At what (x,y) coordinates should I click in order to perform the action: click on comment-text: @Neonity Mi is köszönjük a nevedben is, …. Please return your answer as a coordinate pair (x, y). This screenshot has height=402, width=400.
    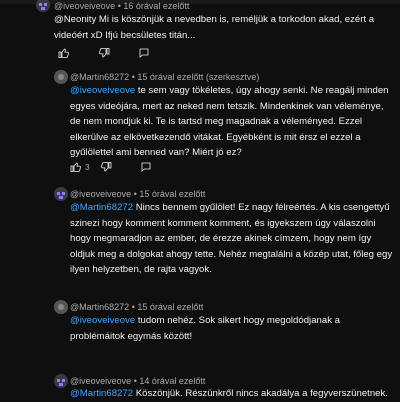
    Looking at the image, I should click on (224, 27).